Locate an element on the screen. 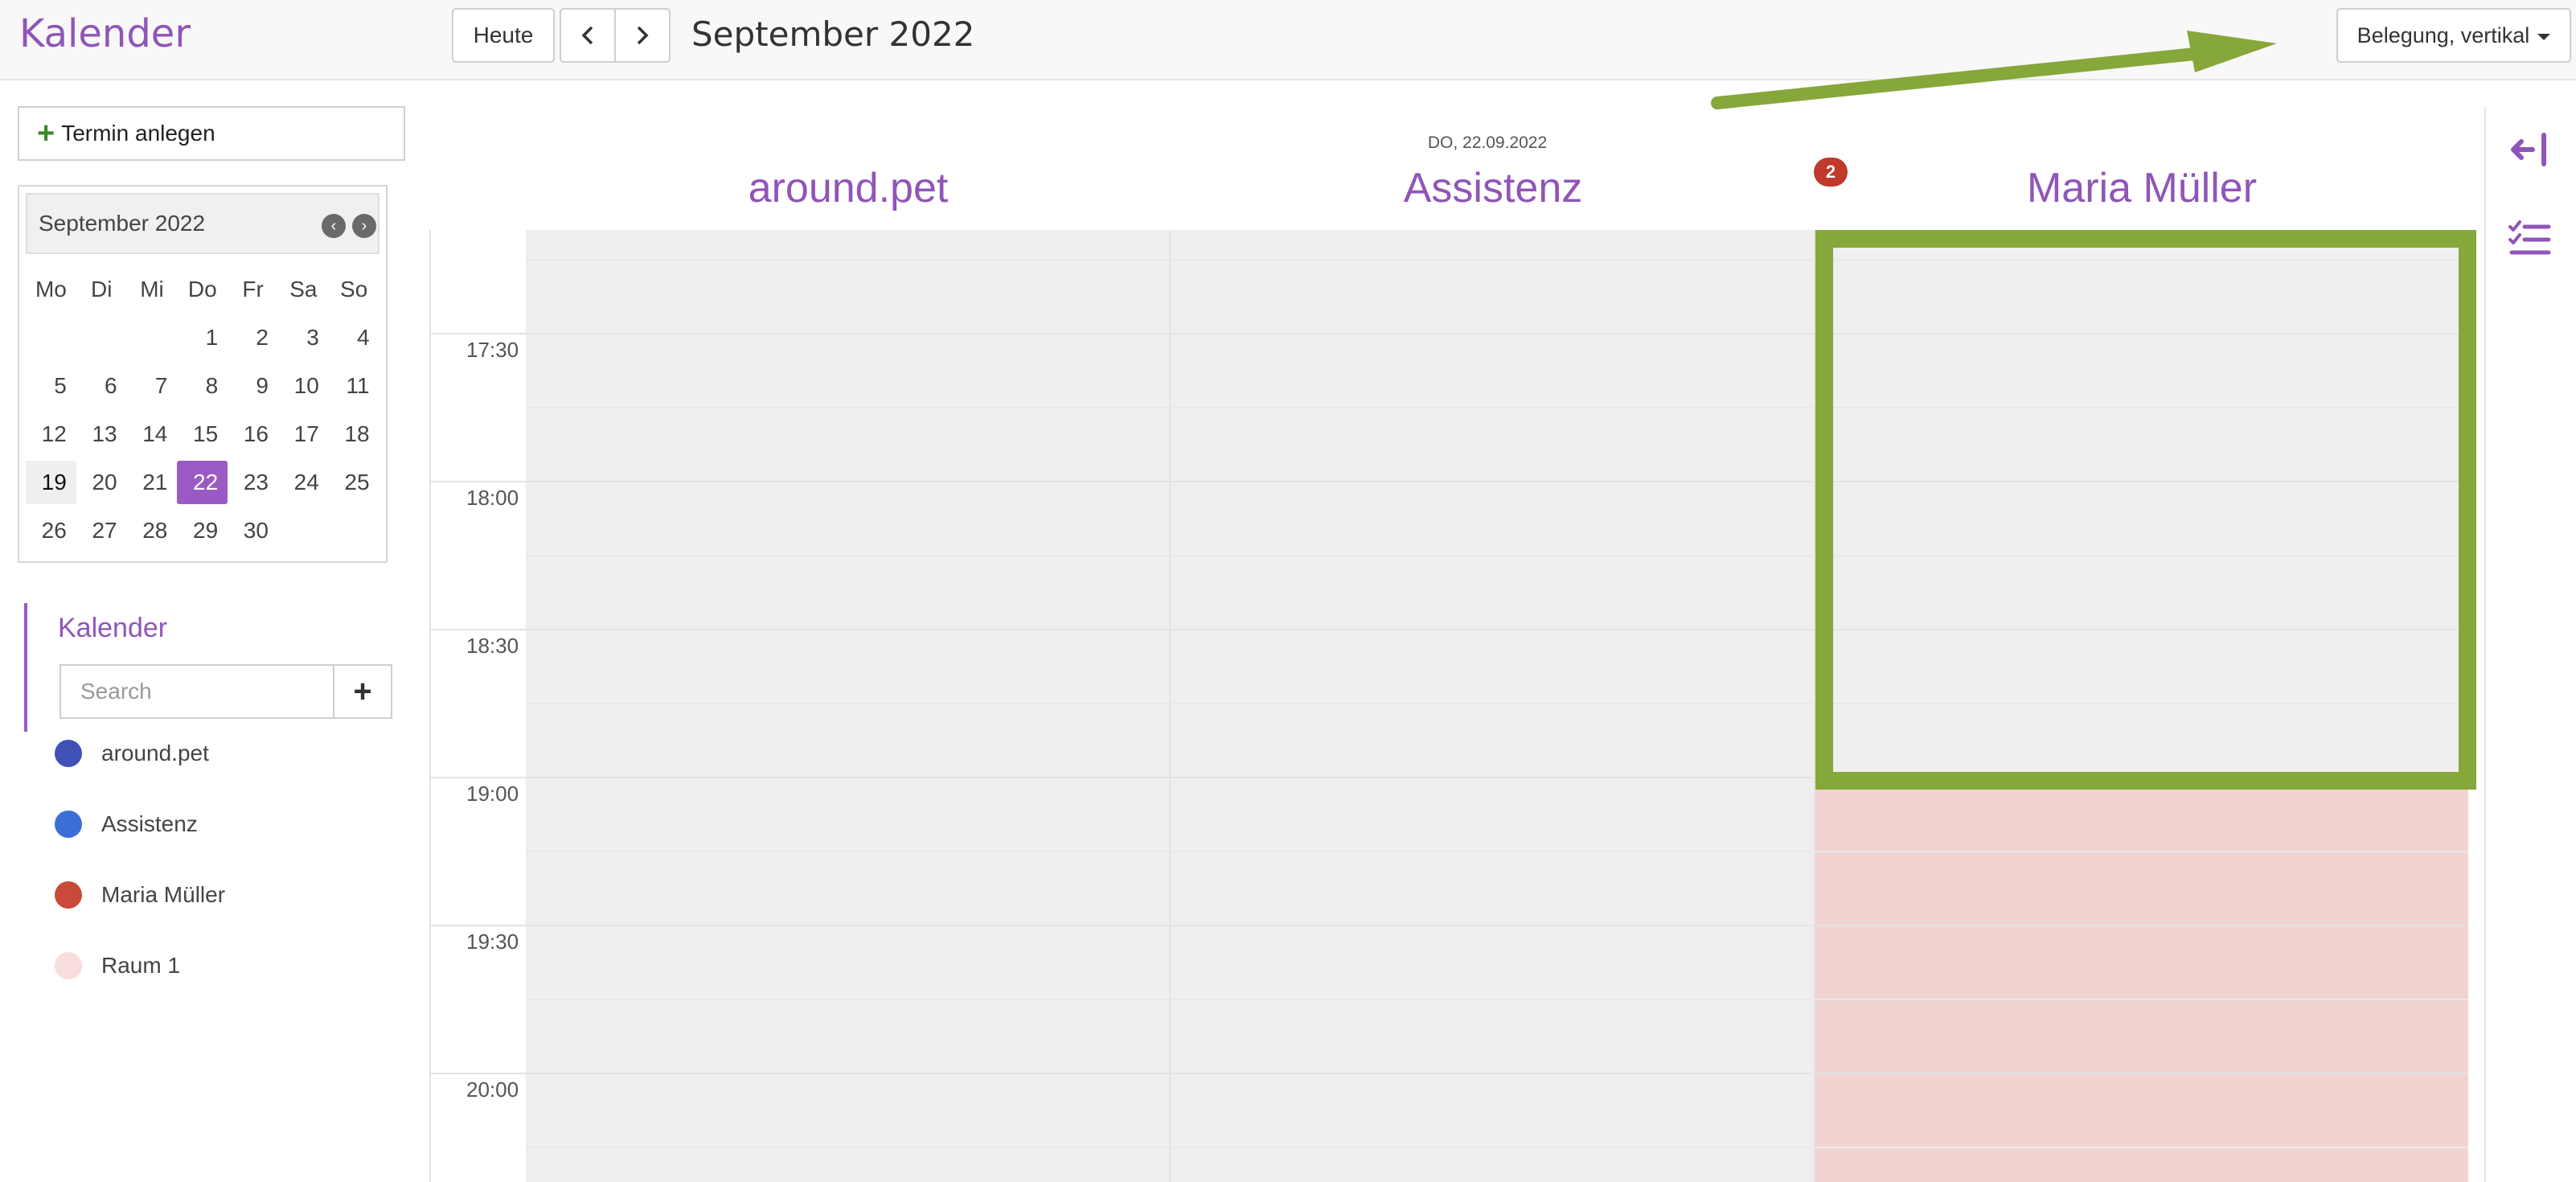 This screenshot has height=1182, width=2576. weekday-label: Mi is located at coordinates (152, 289).